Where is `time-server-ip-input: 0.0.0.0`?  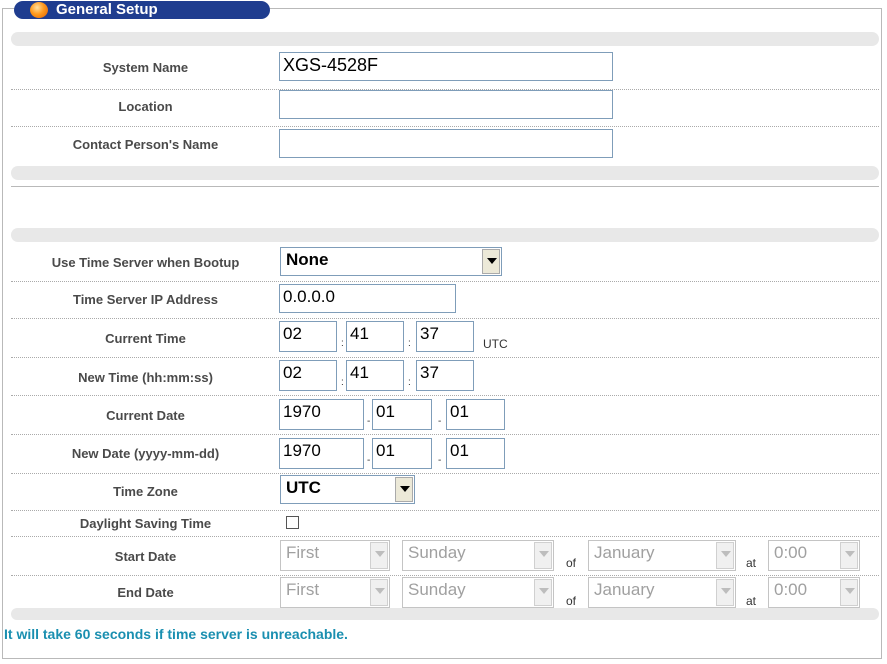 time-server-ip-input: 0.0.0.0 is located at coordinates (367, 298).